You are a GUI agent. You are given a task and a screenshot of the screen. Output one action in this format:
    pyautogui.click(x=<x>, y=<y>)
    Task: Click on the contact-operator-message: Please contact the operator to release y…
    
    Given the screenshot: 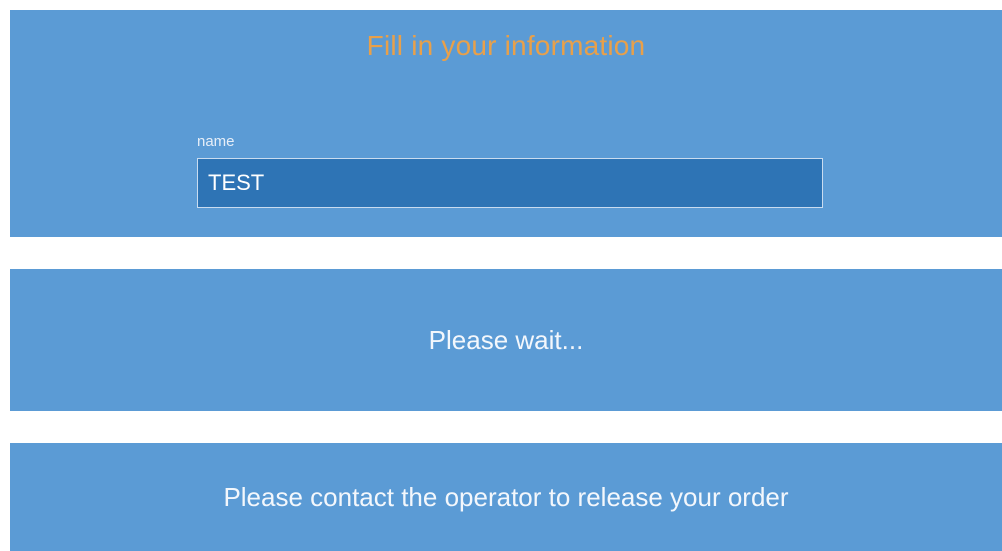 What is the action you would take?
    pyautogui.click(x=506, y=496)
    